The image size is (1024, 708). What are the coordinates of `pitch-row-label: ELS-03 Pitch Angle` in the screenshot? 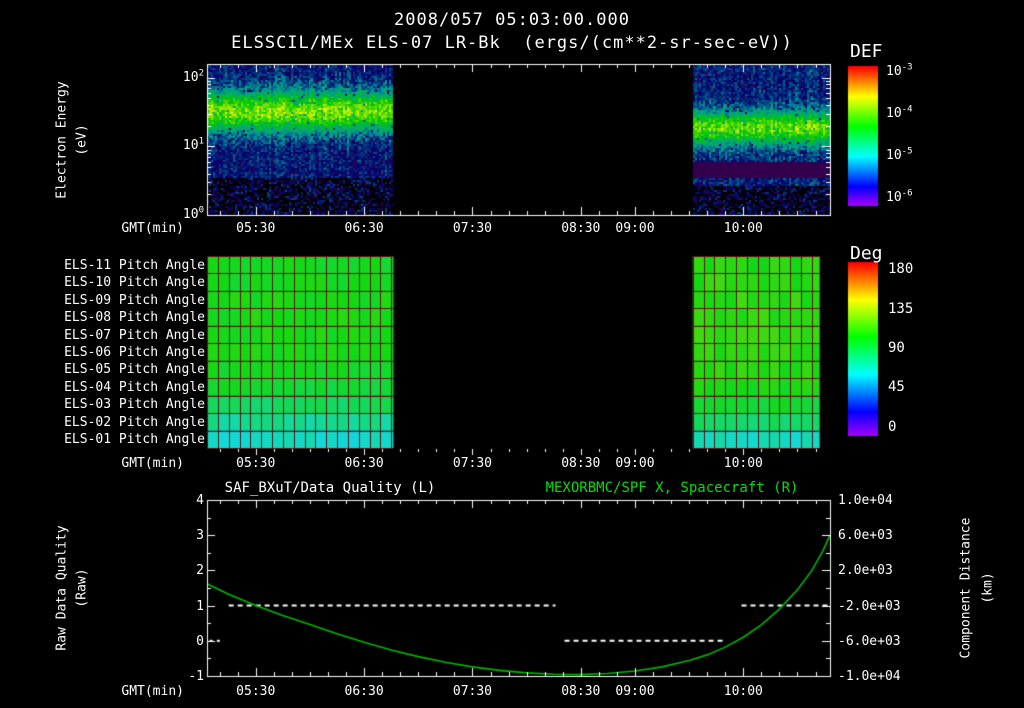 It's located at (134, 405).